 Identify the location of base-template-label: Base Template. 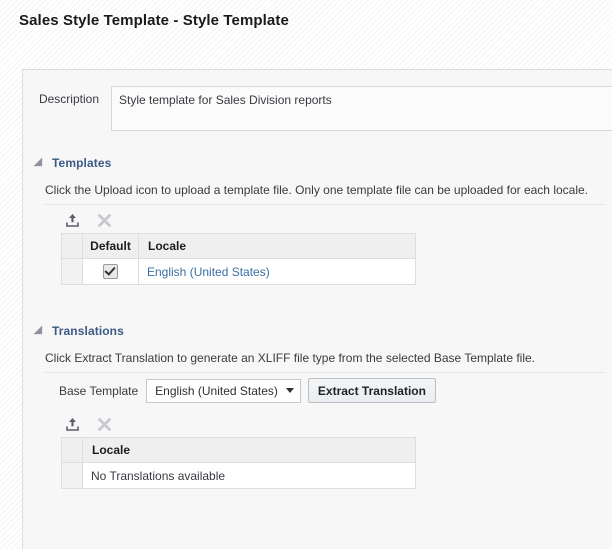
(99, 390).